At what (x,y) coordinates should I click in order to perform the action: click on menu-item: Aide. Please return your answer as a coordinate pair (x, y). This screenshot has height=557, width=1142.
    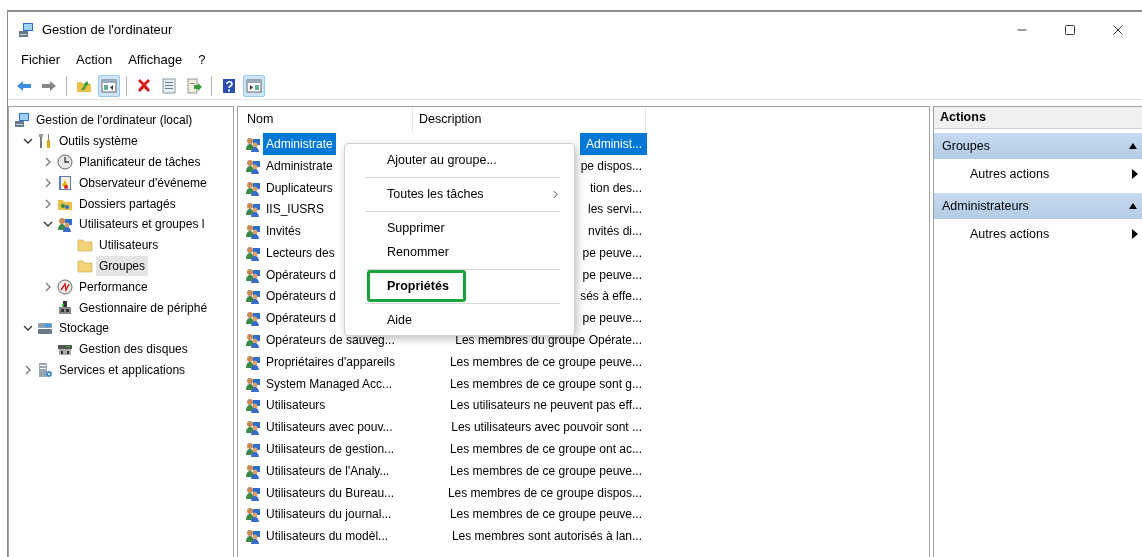
    Looking at the image, I should click on (459, 320).